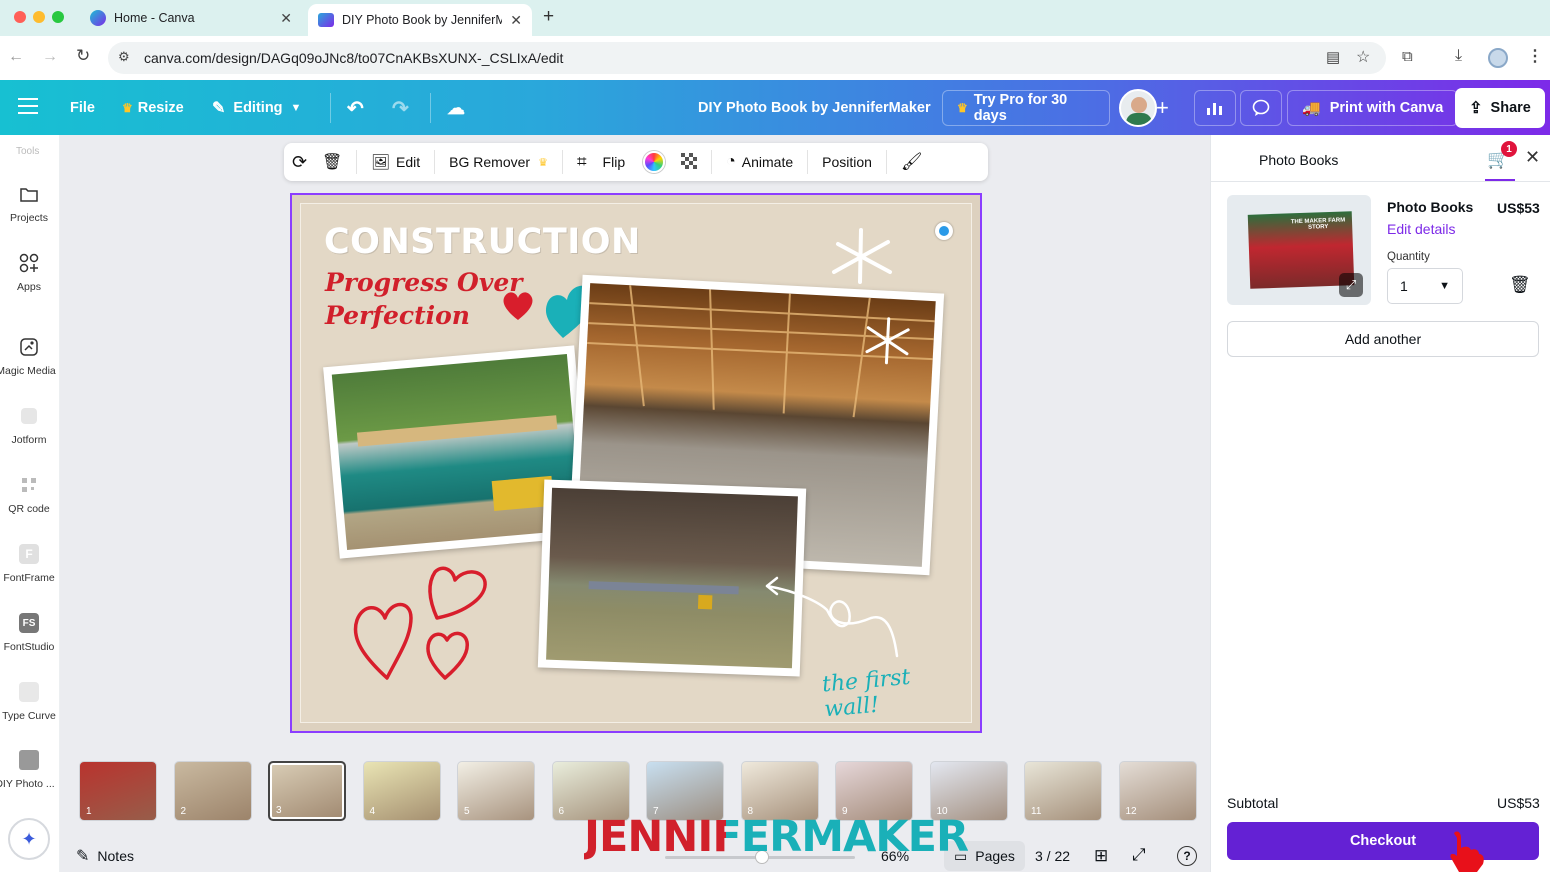 Image resolution: width=1550 pixels, height=872 pixels. Describe the element at coordinates (1063, 791) in the screenshot. I see `page-thumbnail: 11` at that location.